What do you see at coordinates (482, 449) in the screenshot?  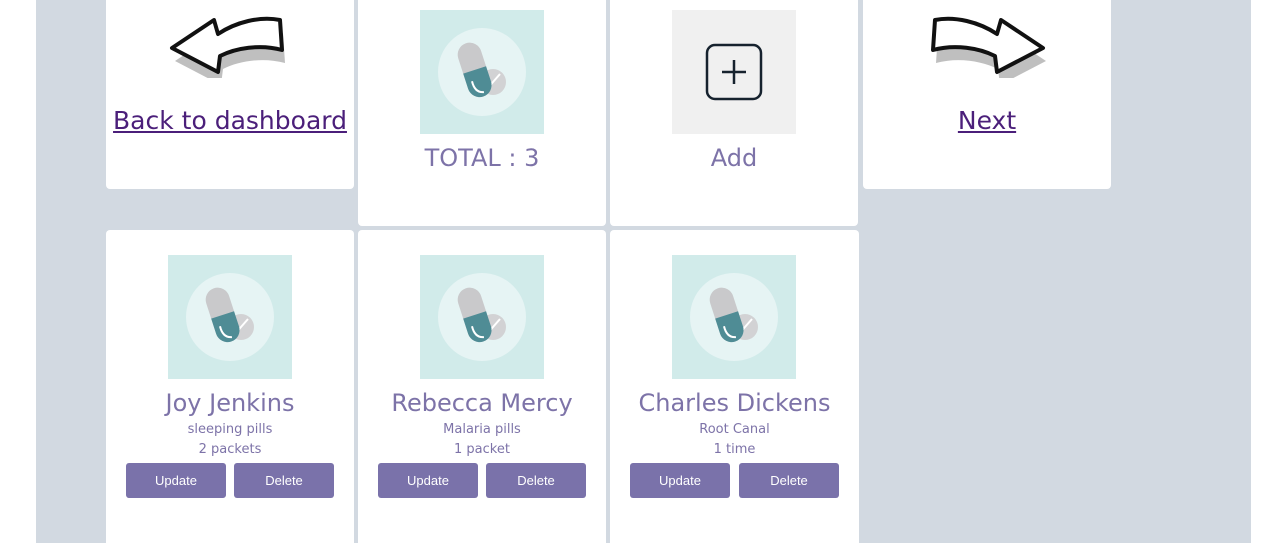 I see `medicine-quantity: 1 packet` at bounding box center [482, 449].